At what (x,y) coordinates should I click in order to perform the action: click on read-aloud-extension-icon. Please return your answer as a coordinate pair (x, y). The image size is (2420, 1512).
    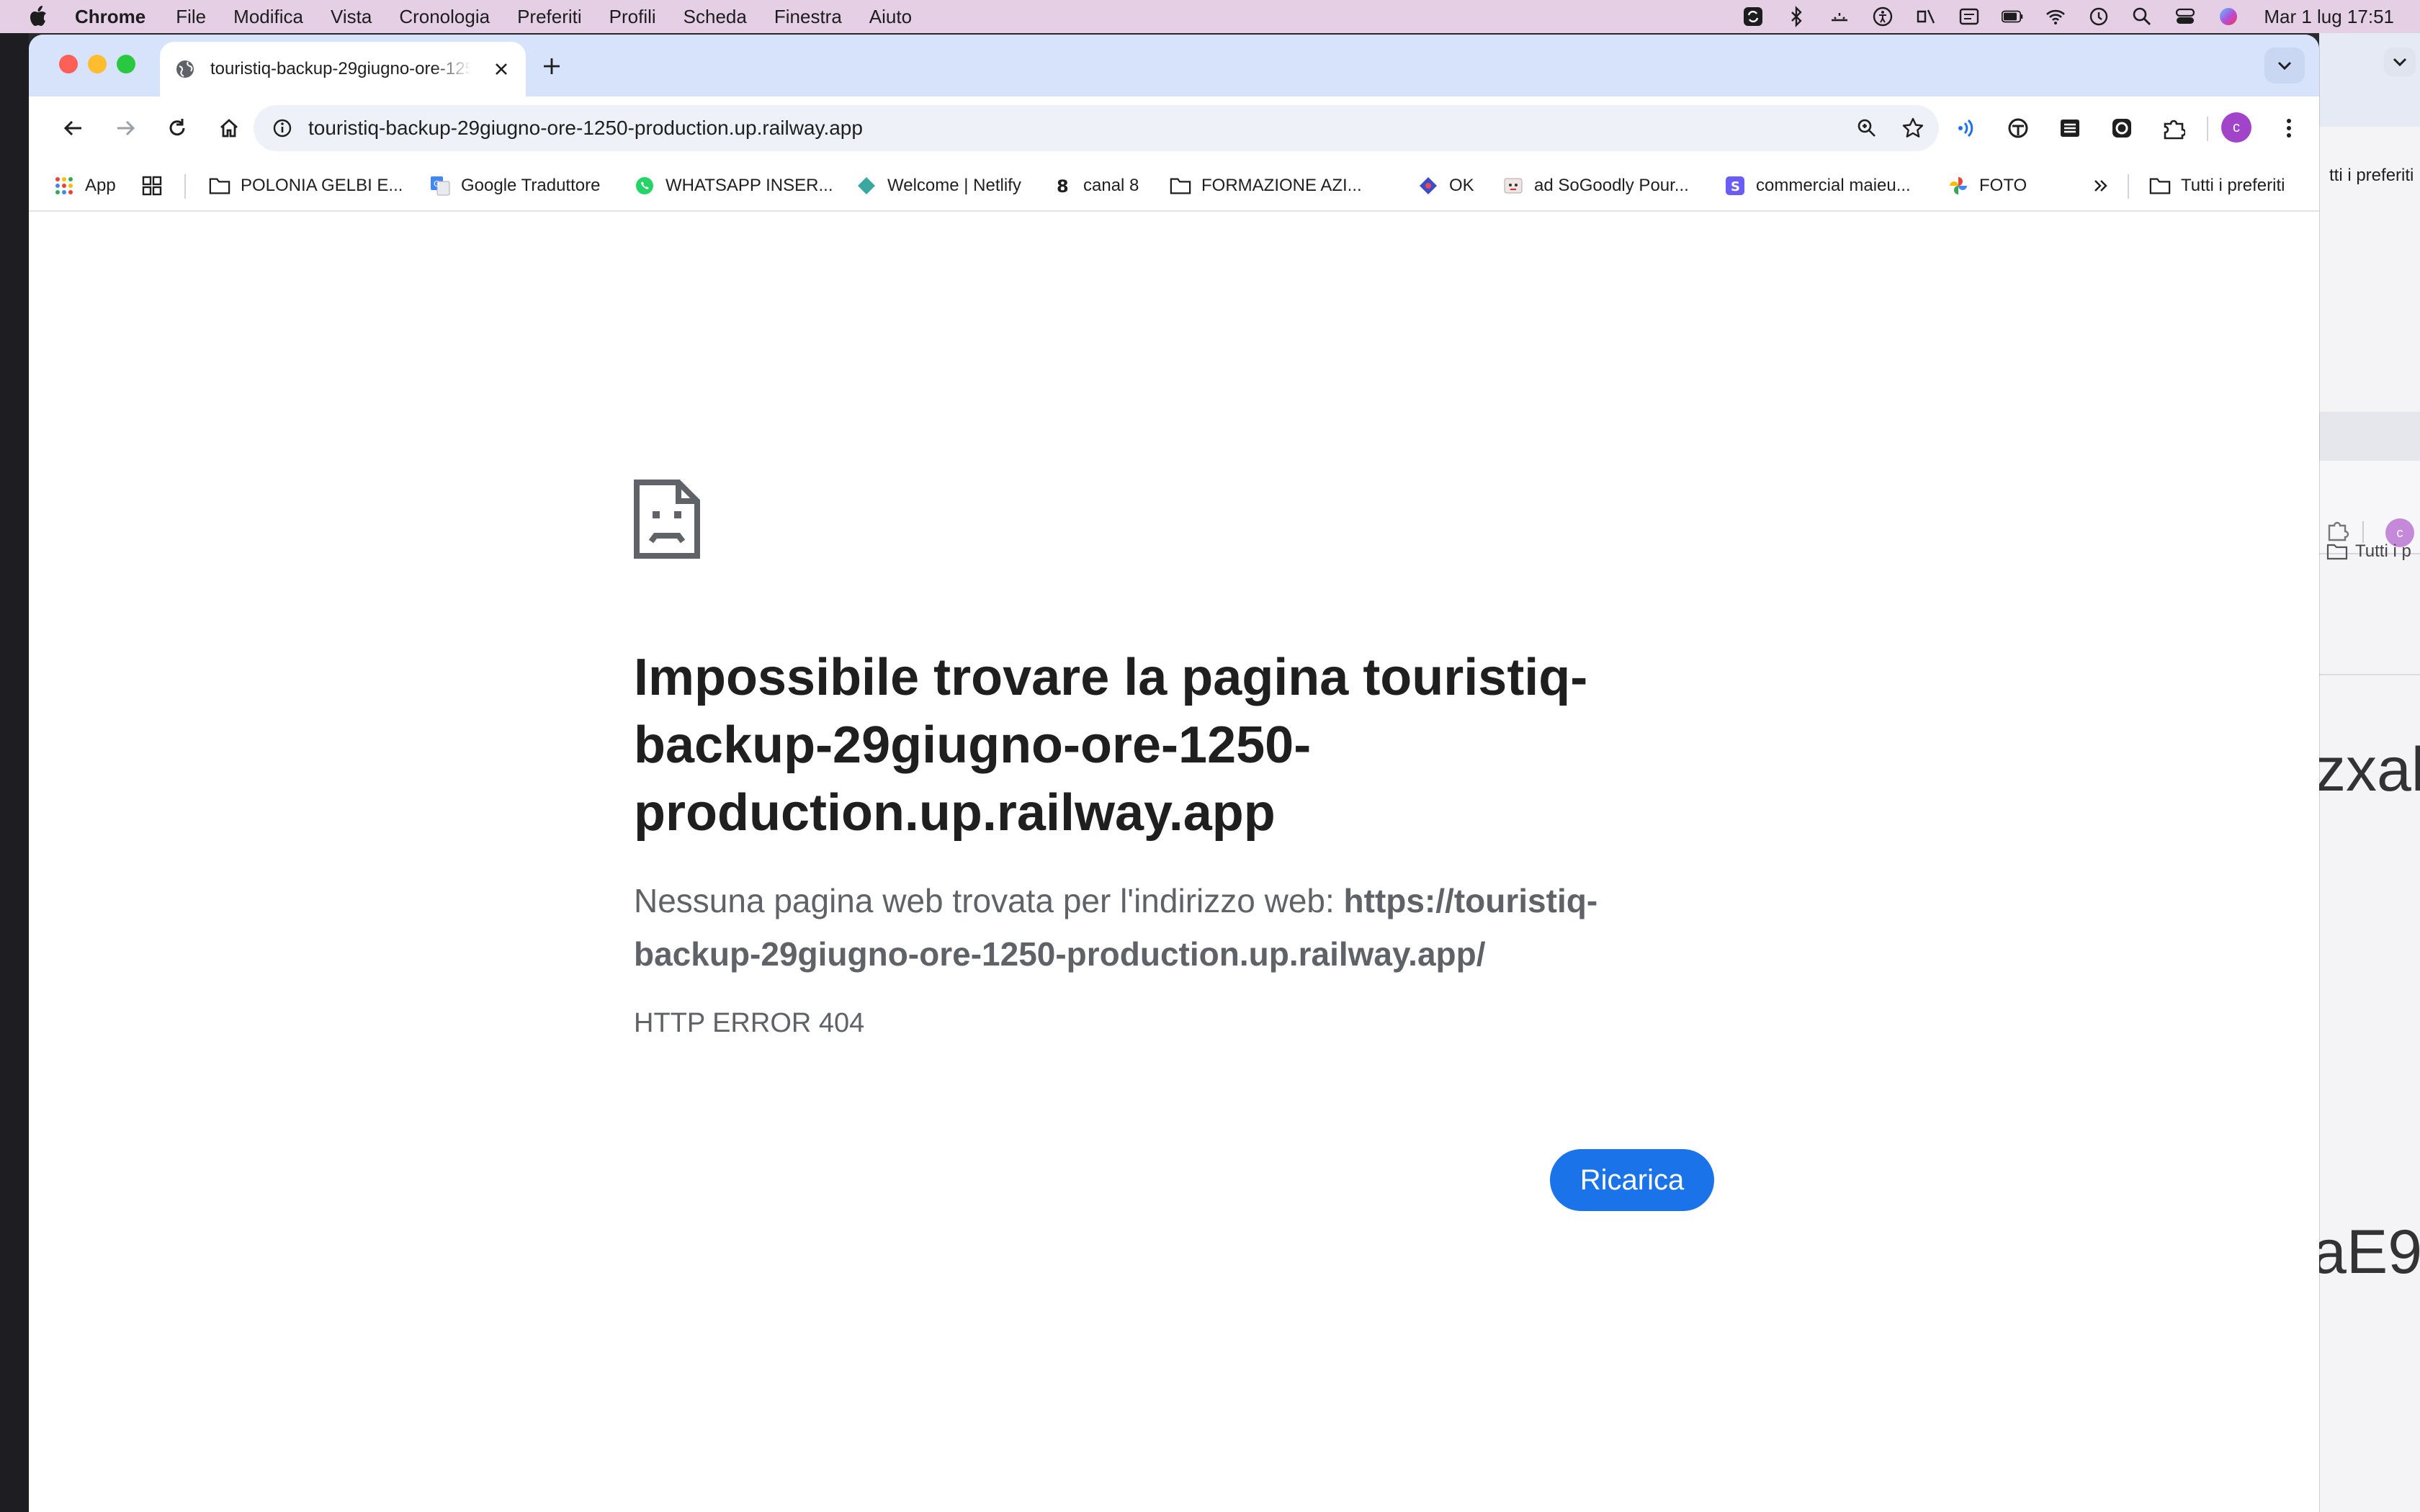
    Looking at the image, I should click on (1967, 128).